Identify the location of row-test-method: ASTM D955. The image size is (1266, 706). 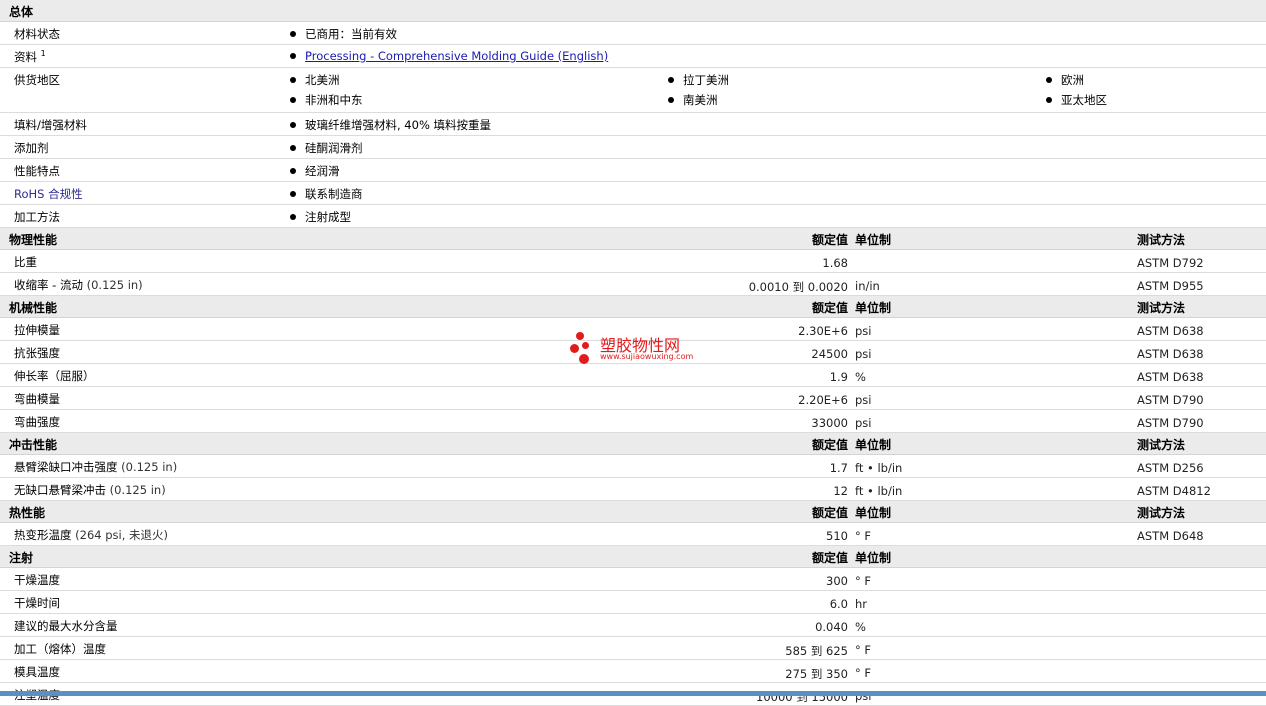
(1170, 286).